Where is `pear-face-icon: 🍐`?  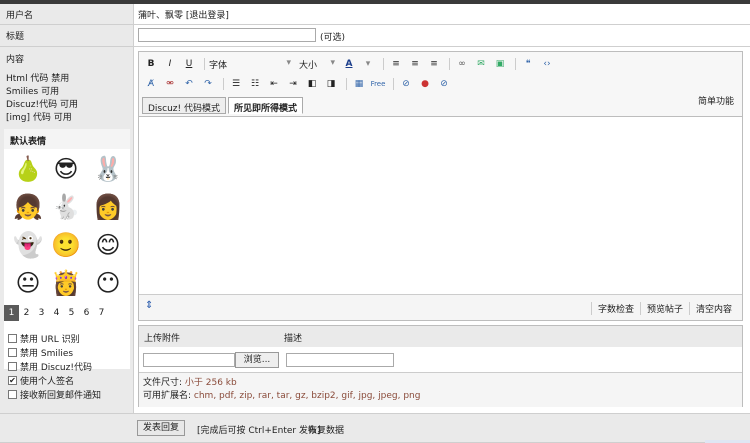 pear-face-icon: 🍐 is located at coordinates (28, 169).